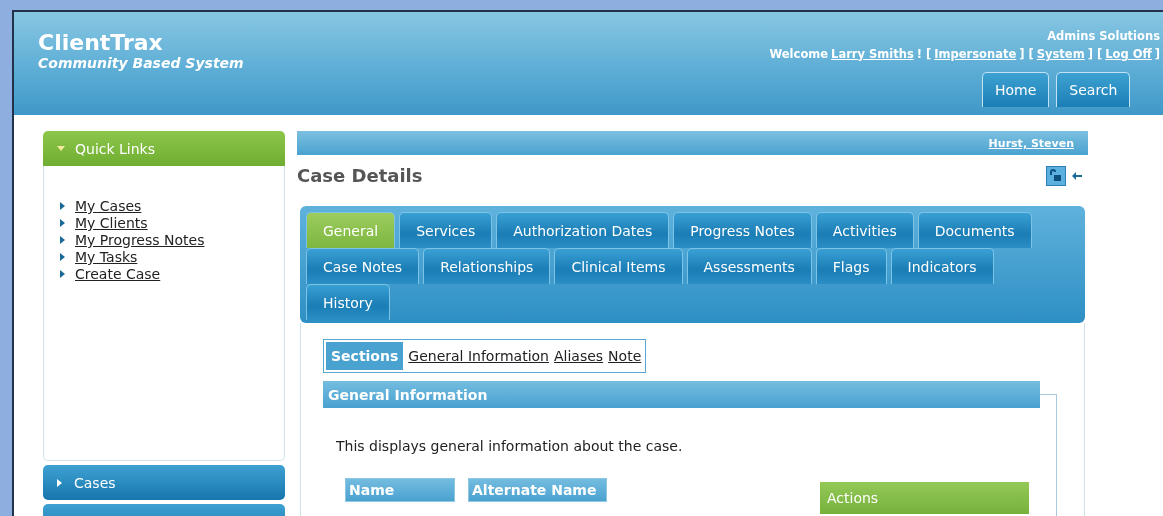 Image resolution: width=1163 pixels, height=516 pixels. Describe the element at coordinates (115, 148) in the screenshot. I see `panel-title: Quick Links` at that location.